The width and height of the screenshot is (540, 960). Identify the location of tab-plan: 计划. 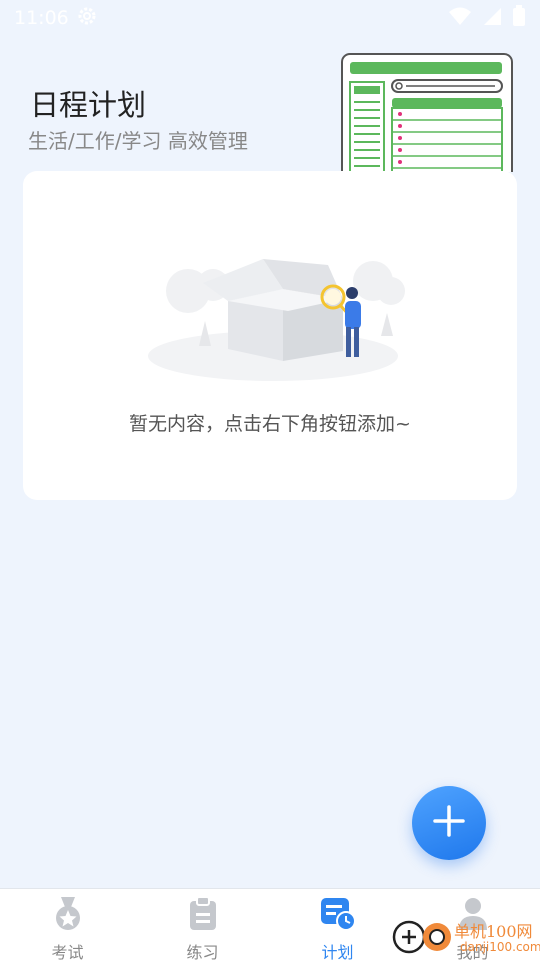
(337, 924).